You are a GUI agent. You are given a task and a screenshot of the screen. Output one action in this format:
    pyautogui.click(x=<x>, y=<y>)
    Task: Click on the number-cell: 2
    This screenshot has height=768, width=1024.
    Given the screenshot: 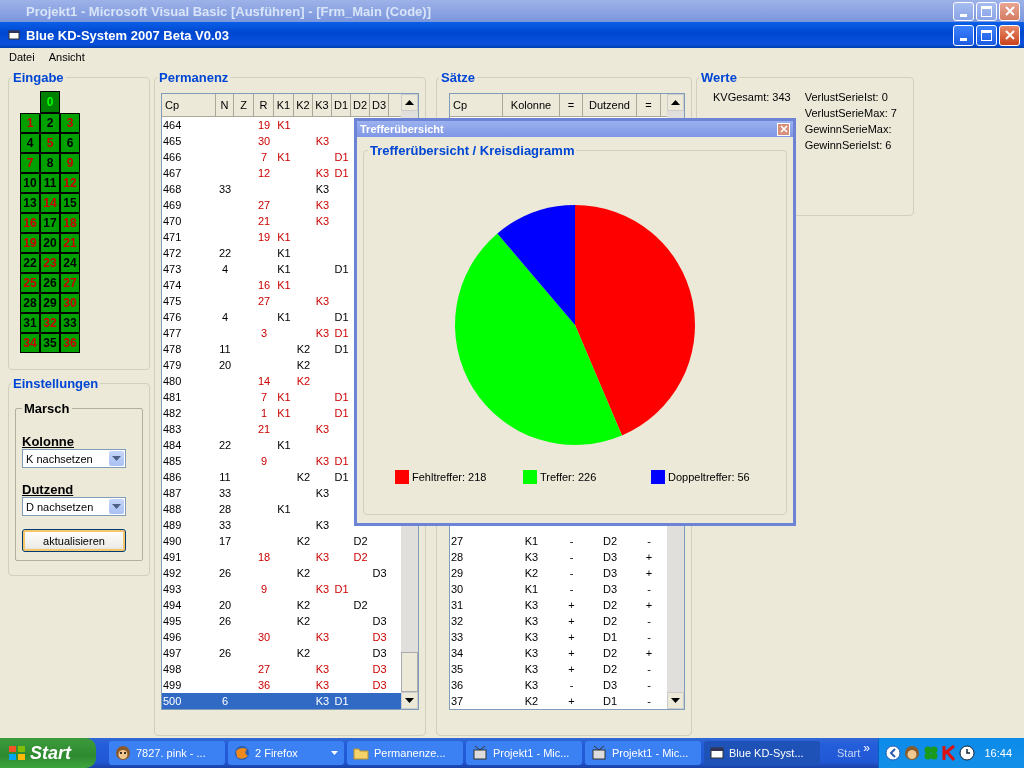 What is the action you would take?
    pyautogui.click(x=50, y=123)
    